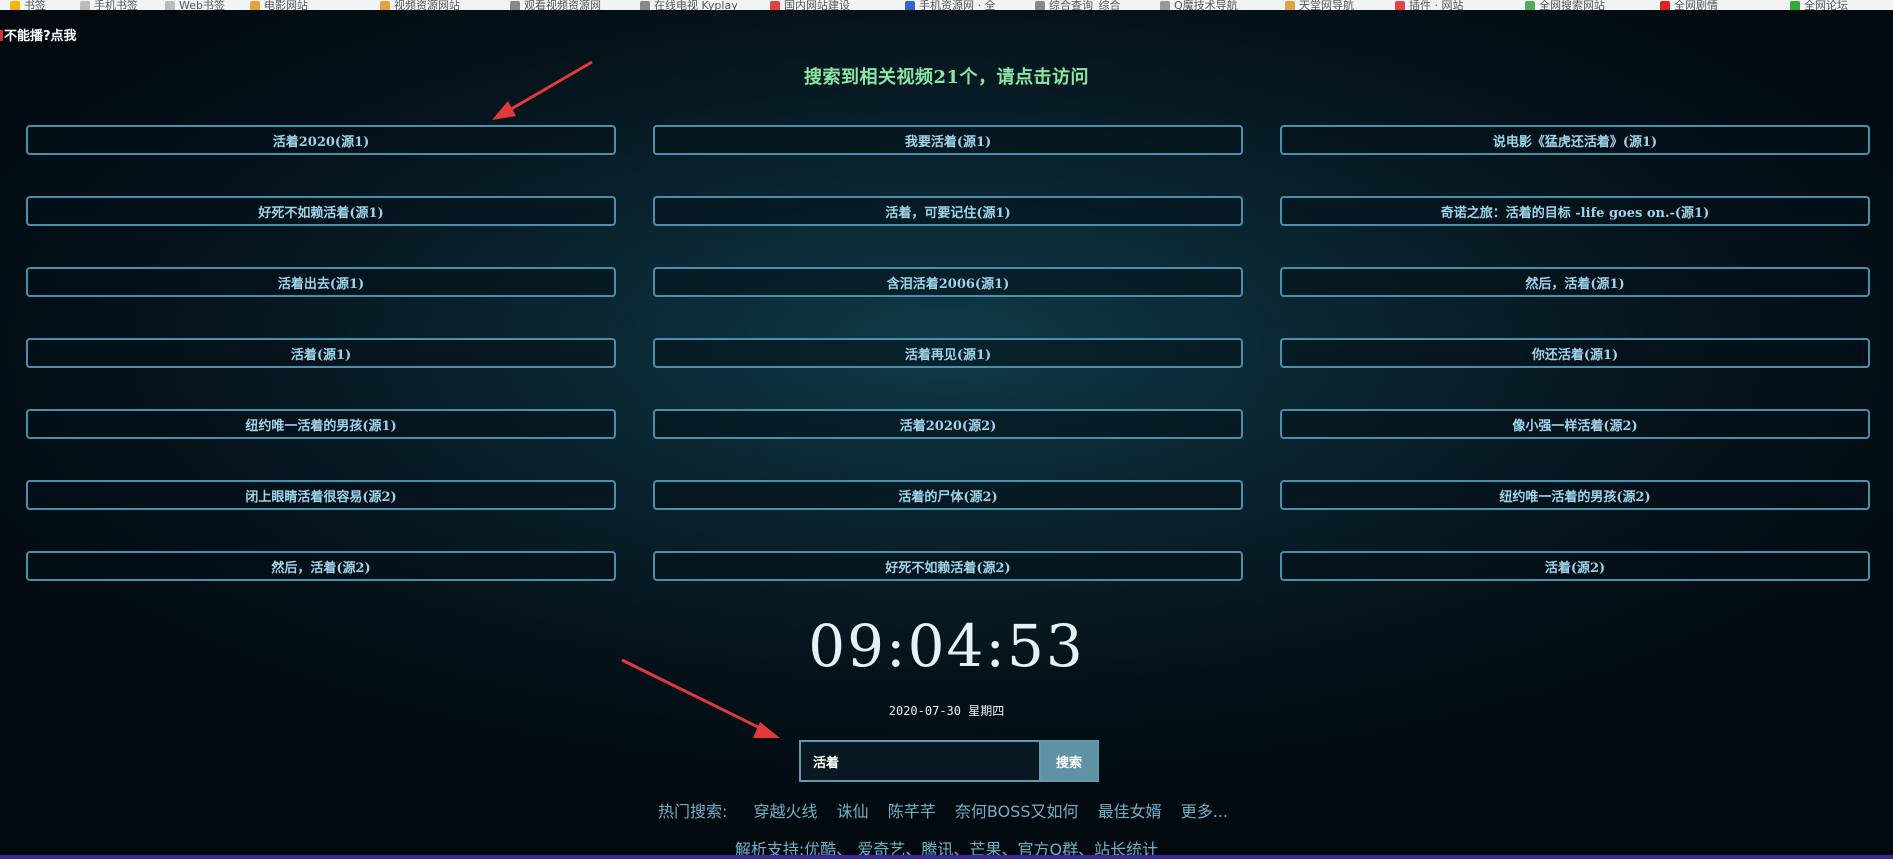  I want to click on hot-search-link: 奈何BOSS又如何, so click(1017, 811).